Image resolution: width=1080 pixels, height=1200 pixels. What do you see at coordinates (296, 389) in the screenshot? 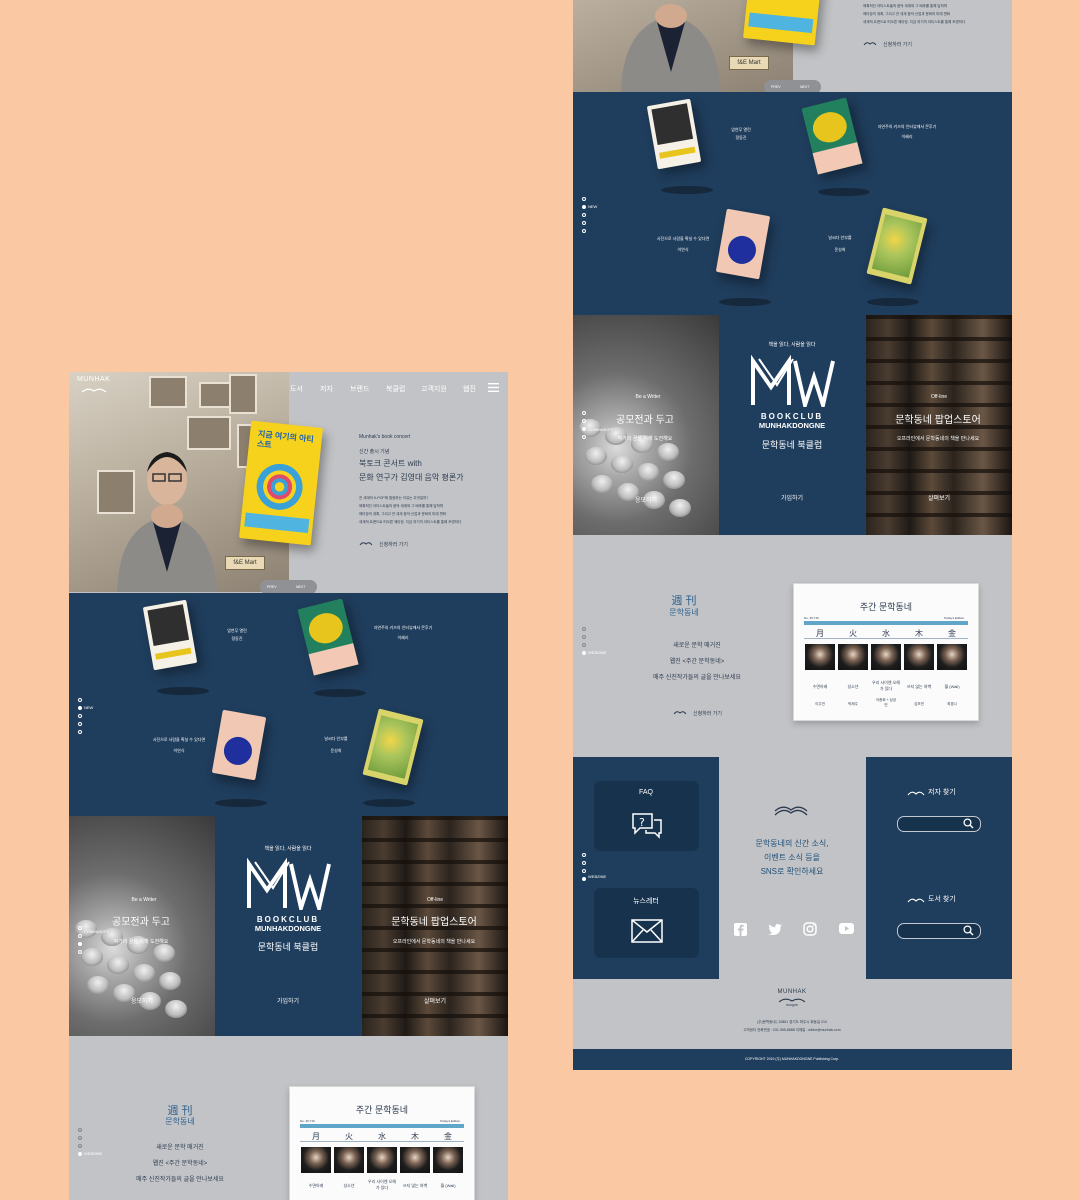
I see `nav-item-books: 도서` at bounding box center [296, 389].